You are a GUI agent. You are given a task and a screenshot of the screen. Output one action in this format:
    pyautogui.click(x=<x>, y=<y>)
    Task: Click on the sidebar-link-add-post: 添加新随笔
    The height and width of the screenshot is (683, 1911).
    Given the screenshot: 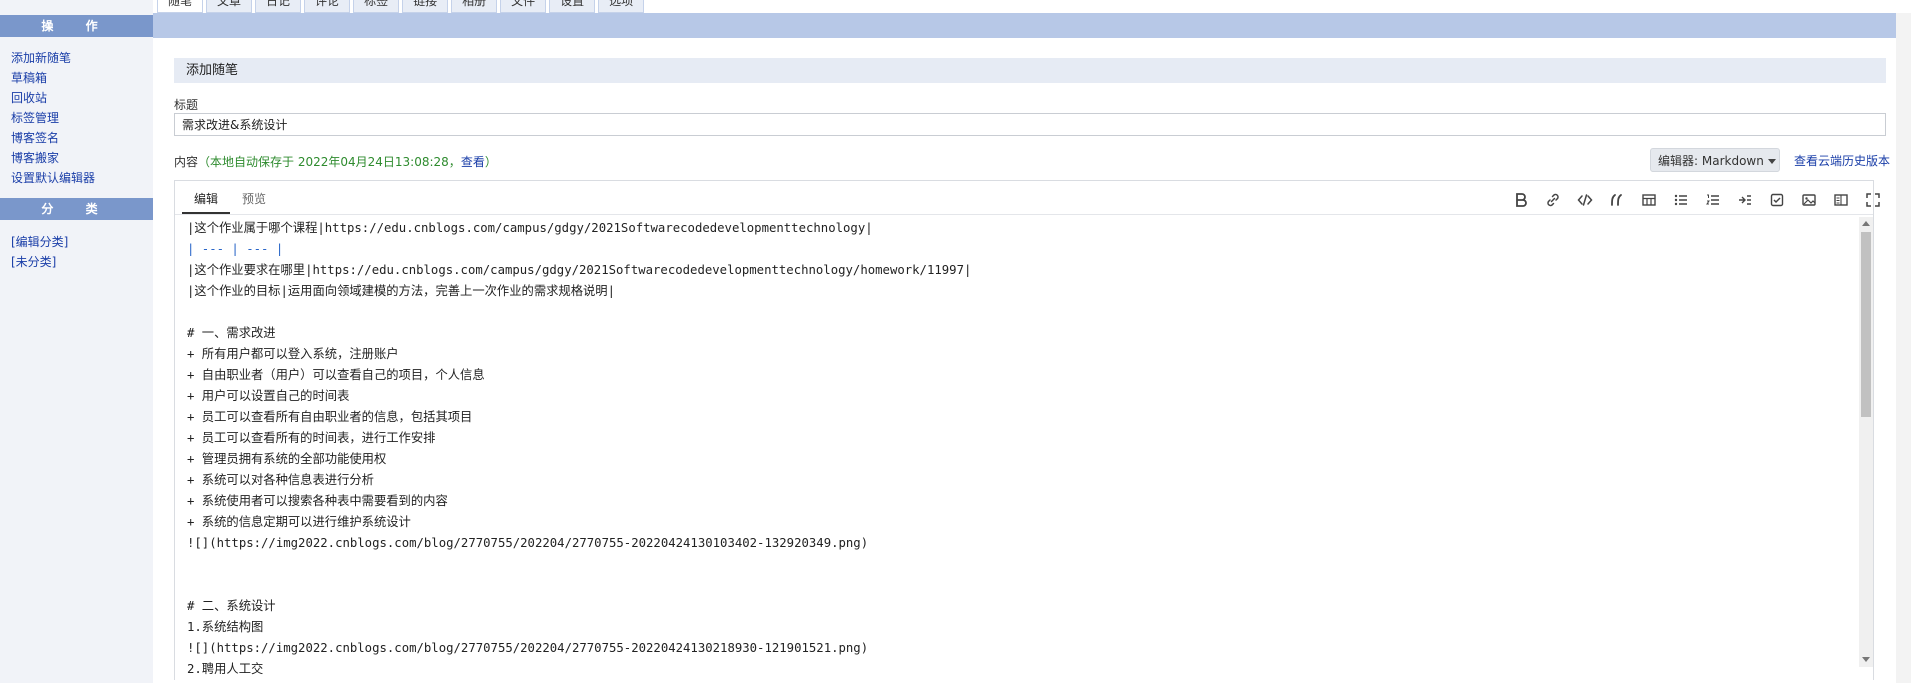 What is the action you would take?
    pyautogui.click(x=53, y=58)
    